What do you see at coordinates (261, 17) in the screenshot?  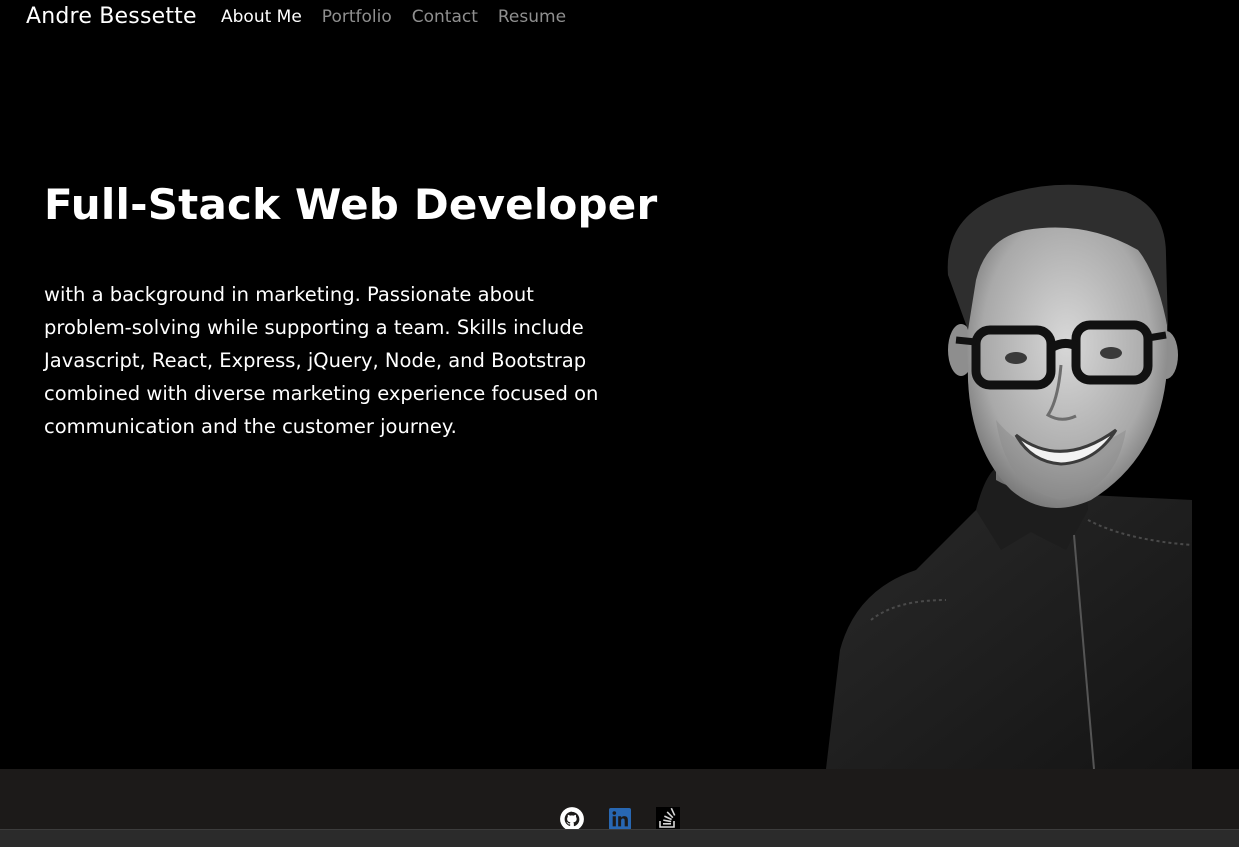 I see `nav-link-about-me: About Me` at bounding box center [261, 17].